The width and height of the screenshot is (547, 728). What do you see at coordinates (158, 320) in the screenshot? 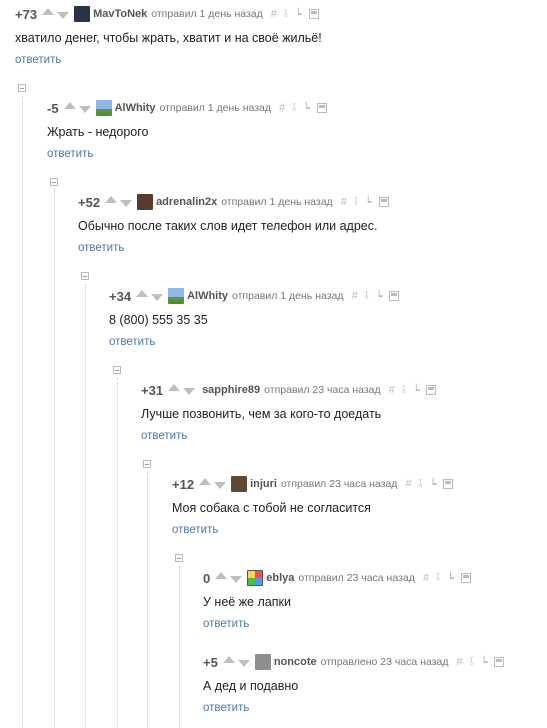
I see `comment-text: 8 (800) 555 35 35` at bounding box center [158, 320].